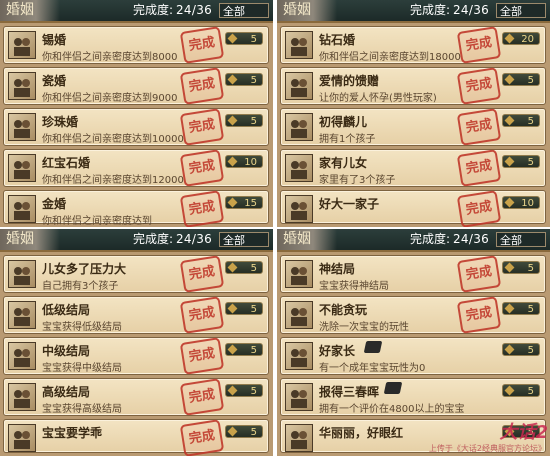 Image resolution: width=550 pixels, height=457 pixels. What do you see at coordinates (80, 286) in the screenshot?
I see `achievement-desc: 自己拥有3个孩子` at bounding box center [80, 286].